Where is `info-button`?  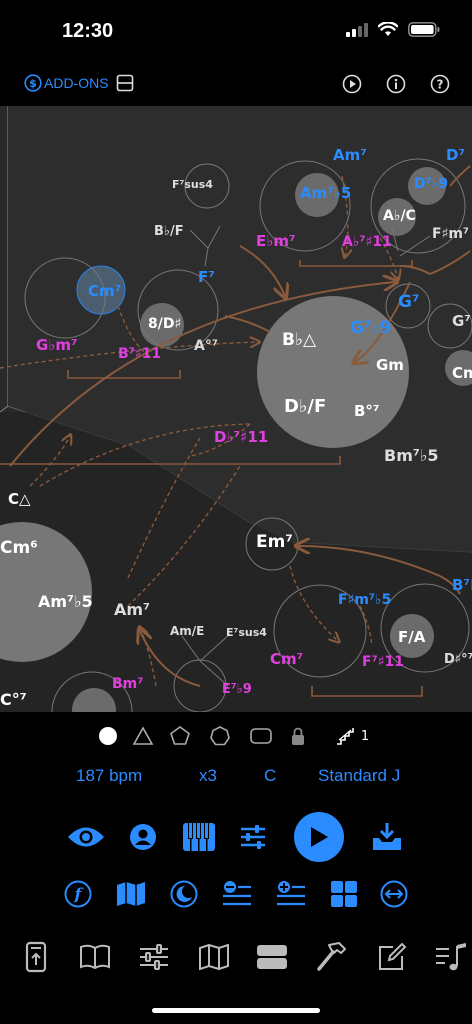
info-button is located at coordinates (396, 86).